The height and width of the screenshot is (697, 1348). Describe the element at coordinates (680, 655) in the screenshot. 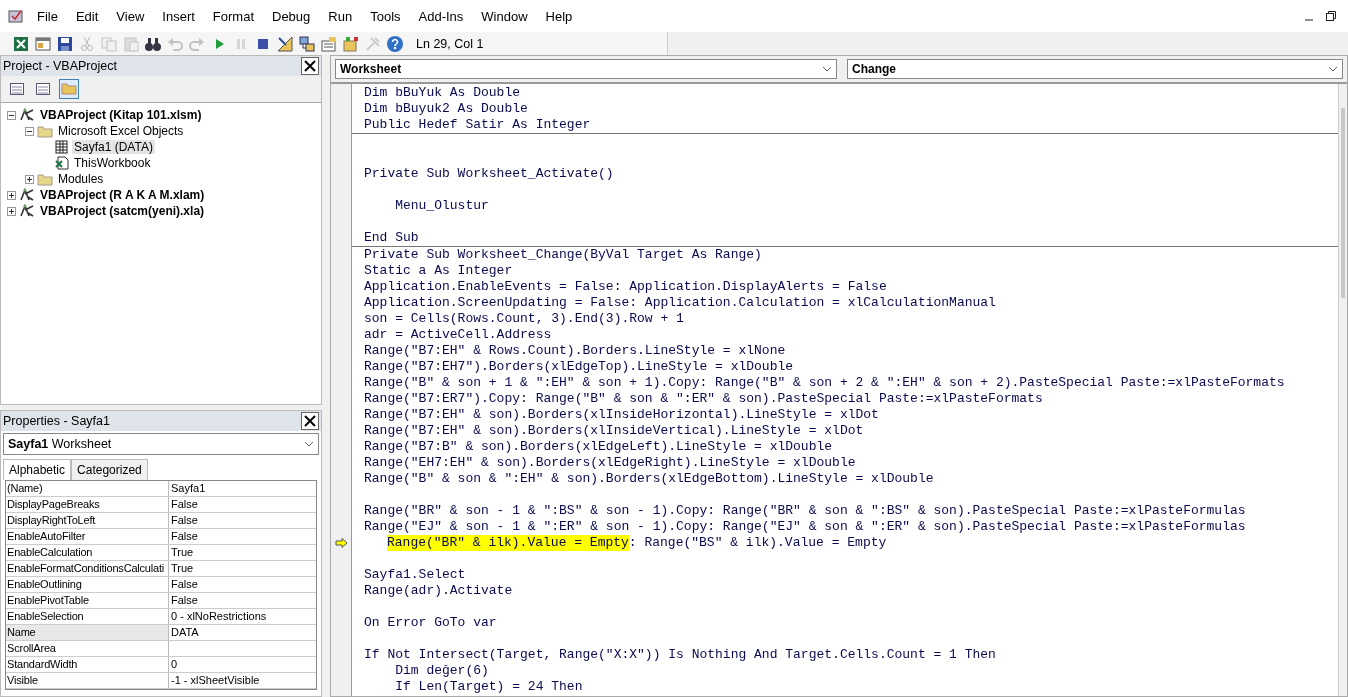

I see `code-line: If Not Intersect(Target, Range("X:X")) Is Nothing And Target.Cells.Count = 1 Then` at that location.